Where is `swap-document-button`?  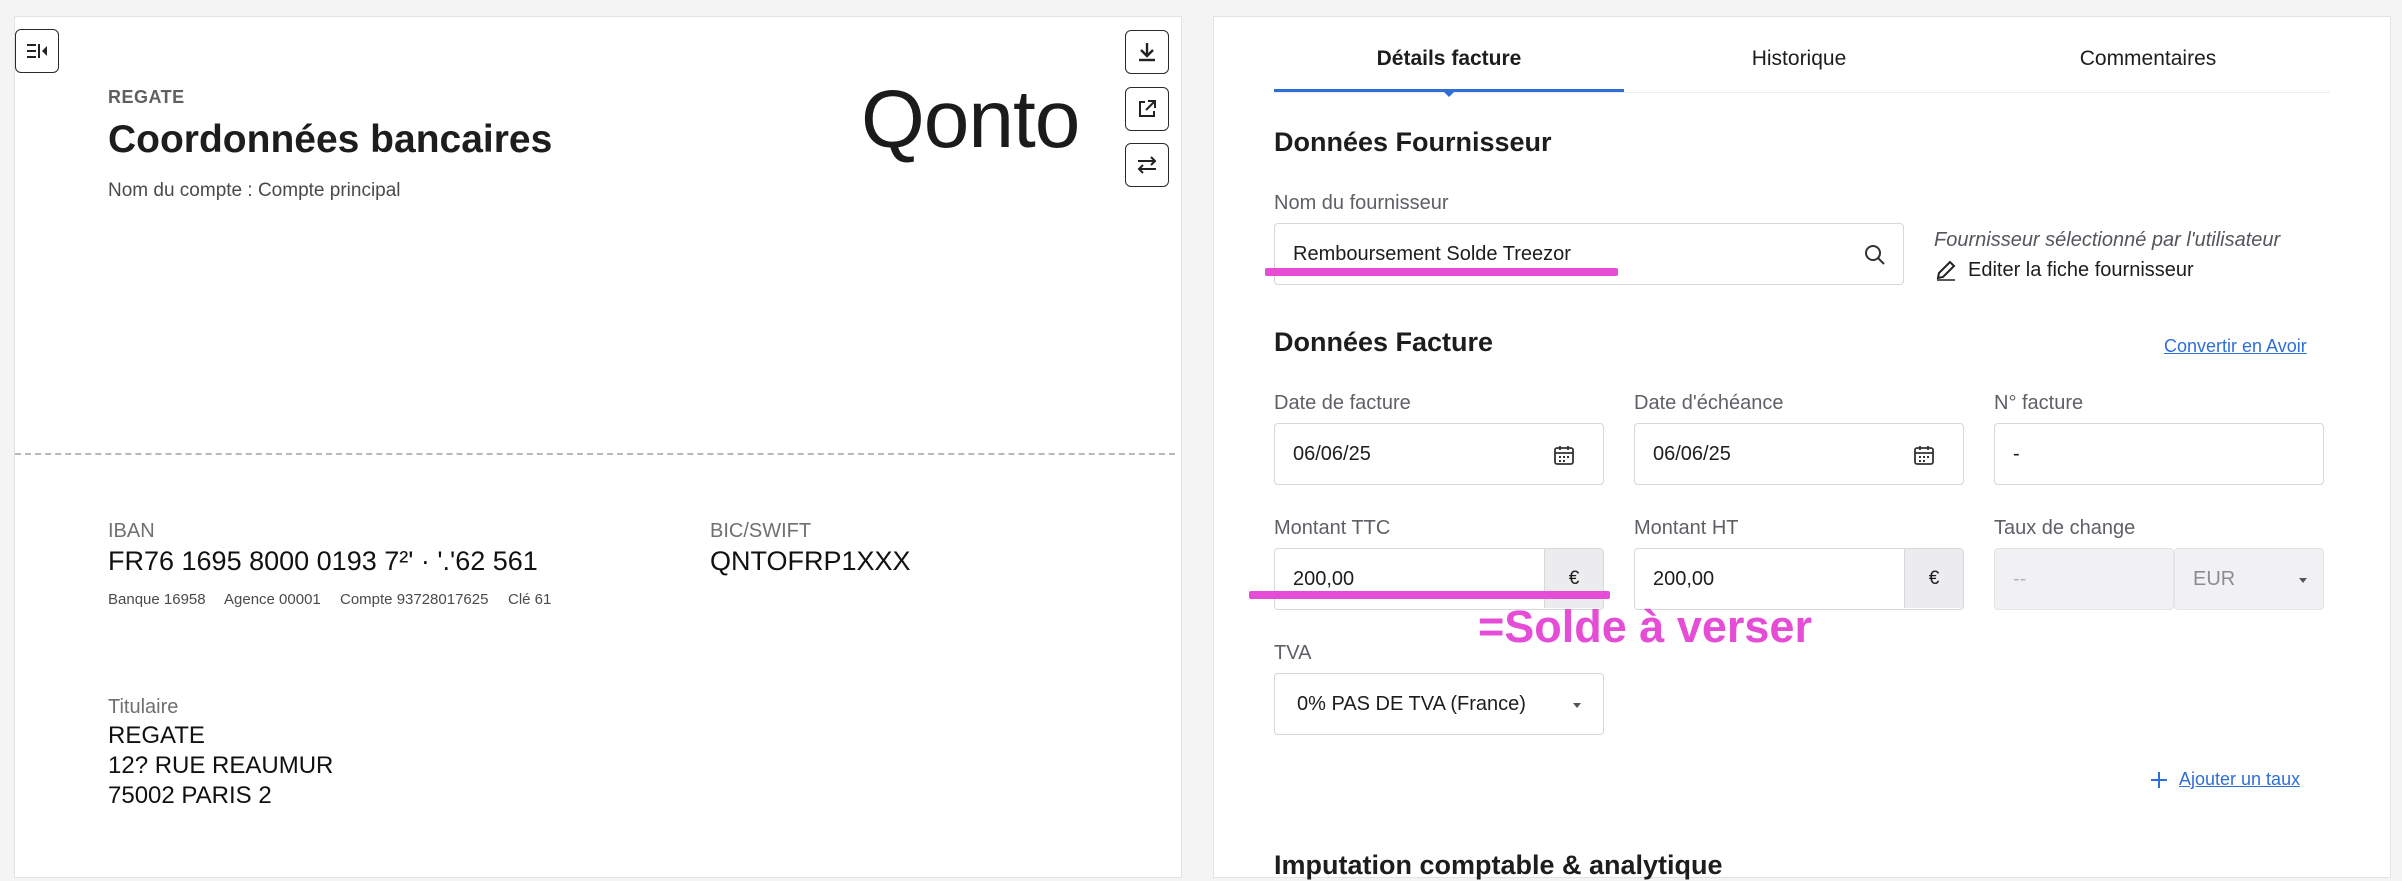 swap-document-button is located at coordinates (1147, 165).